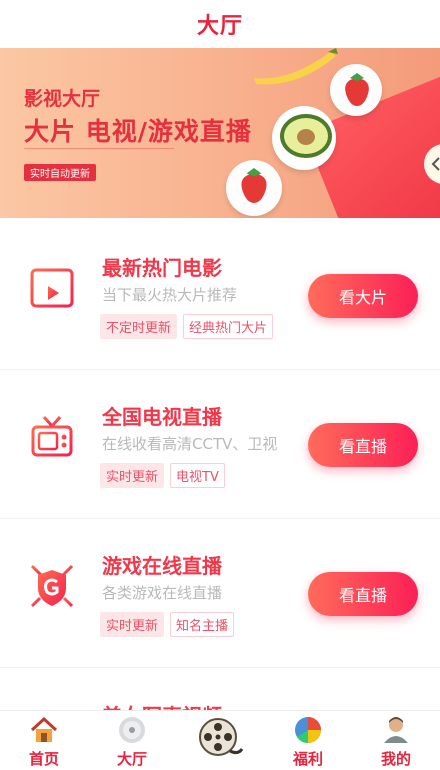 This screenshot has width=440, height=770. I want to click on user-avatar-icon, so click(396, 730).